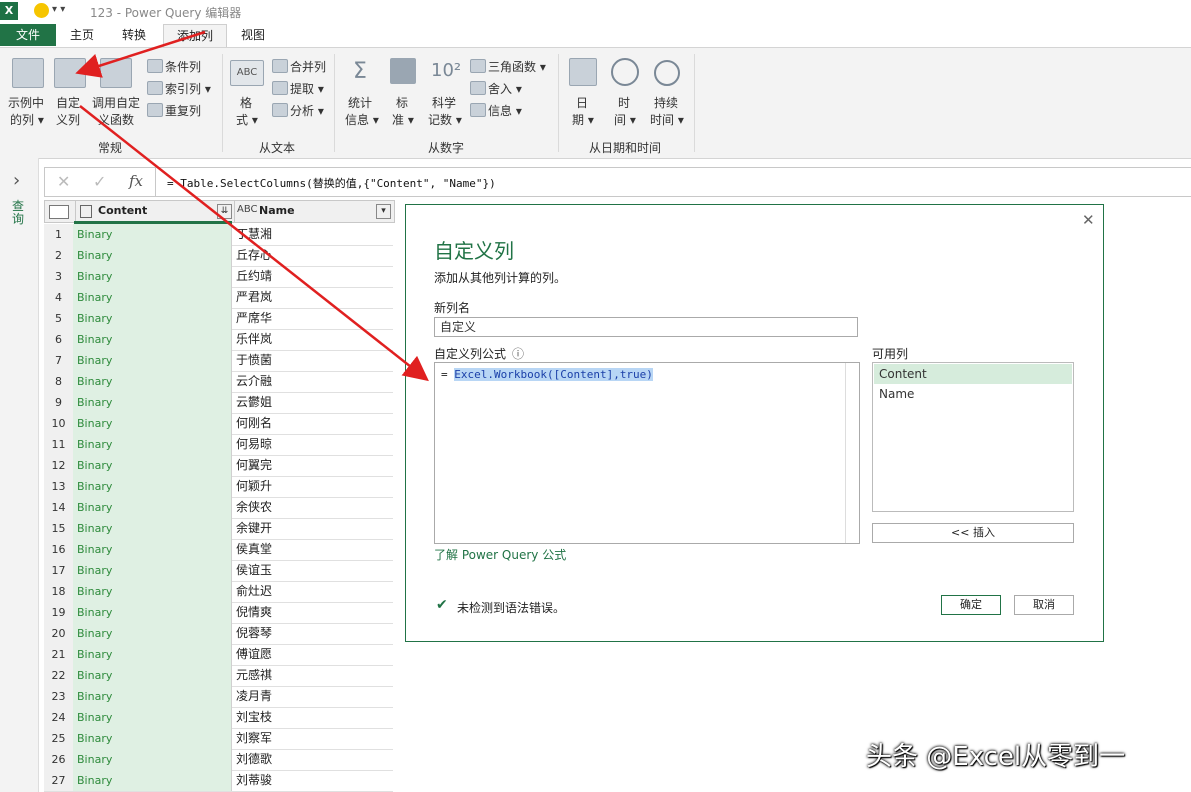  I want to click on arrow-to-formula-editor, so click(254, 243).